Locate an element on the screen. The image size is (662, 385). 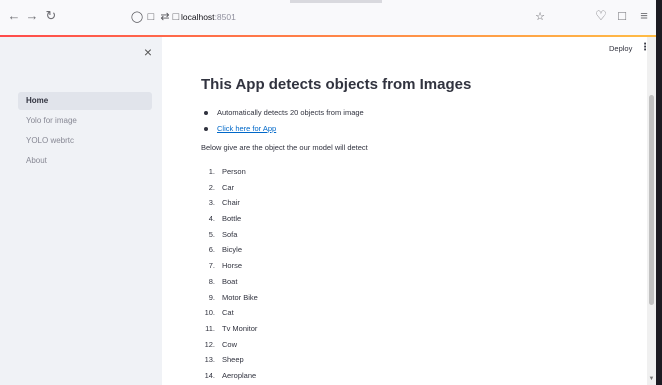
object-name: Cow is located at coordinates (230, 344).